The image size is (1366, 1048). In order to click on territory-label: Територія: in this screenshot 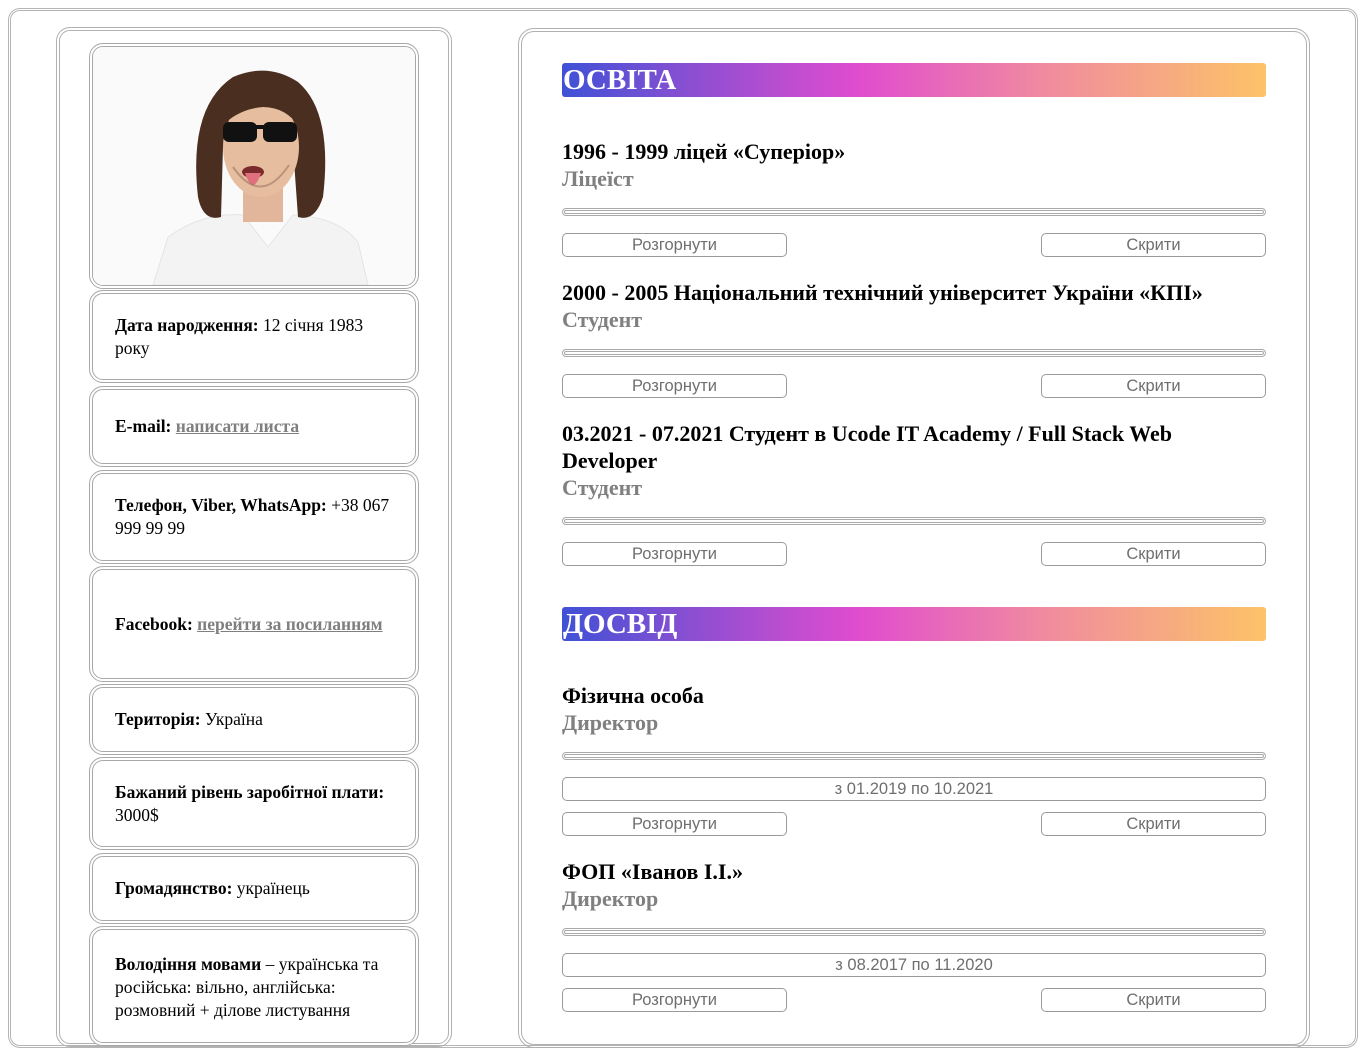, I will do `click(158, 719)`.